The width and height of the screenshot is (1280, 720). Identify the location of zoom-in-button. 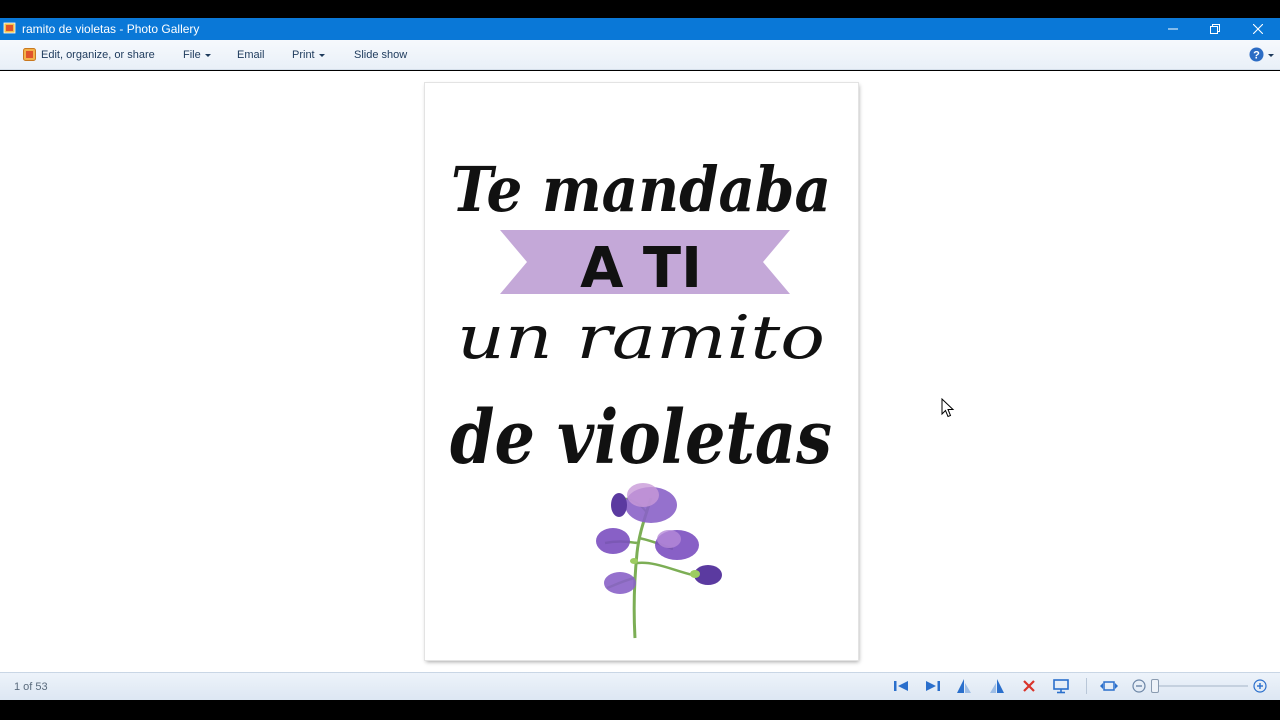
(1260, 686).